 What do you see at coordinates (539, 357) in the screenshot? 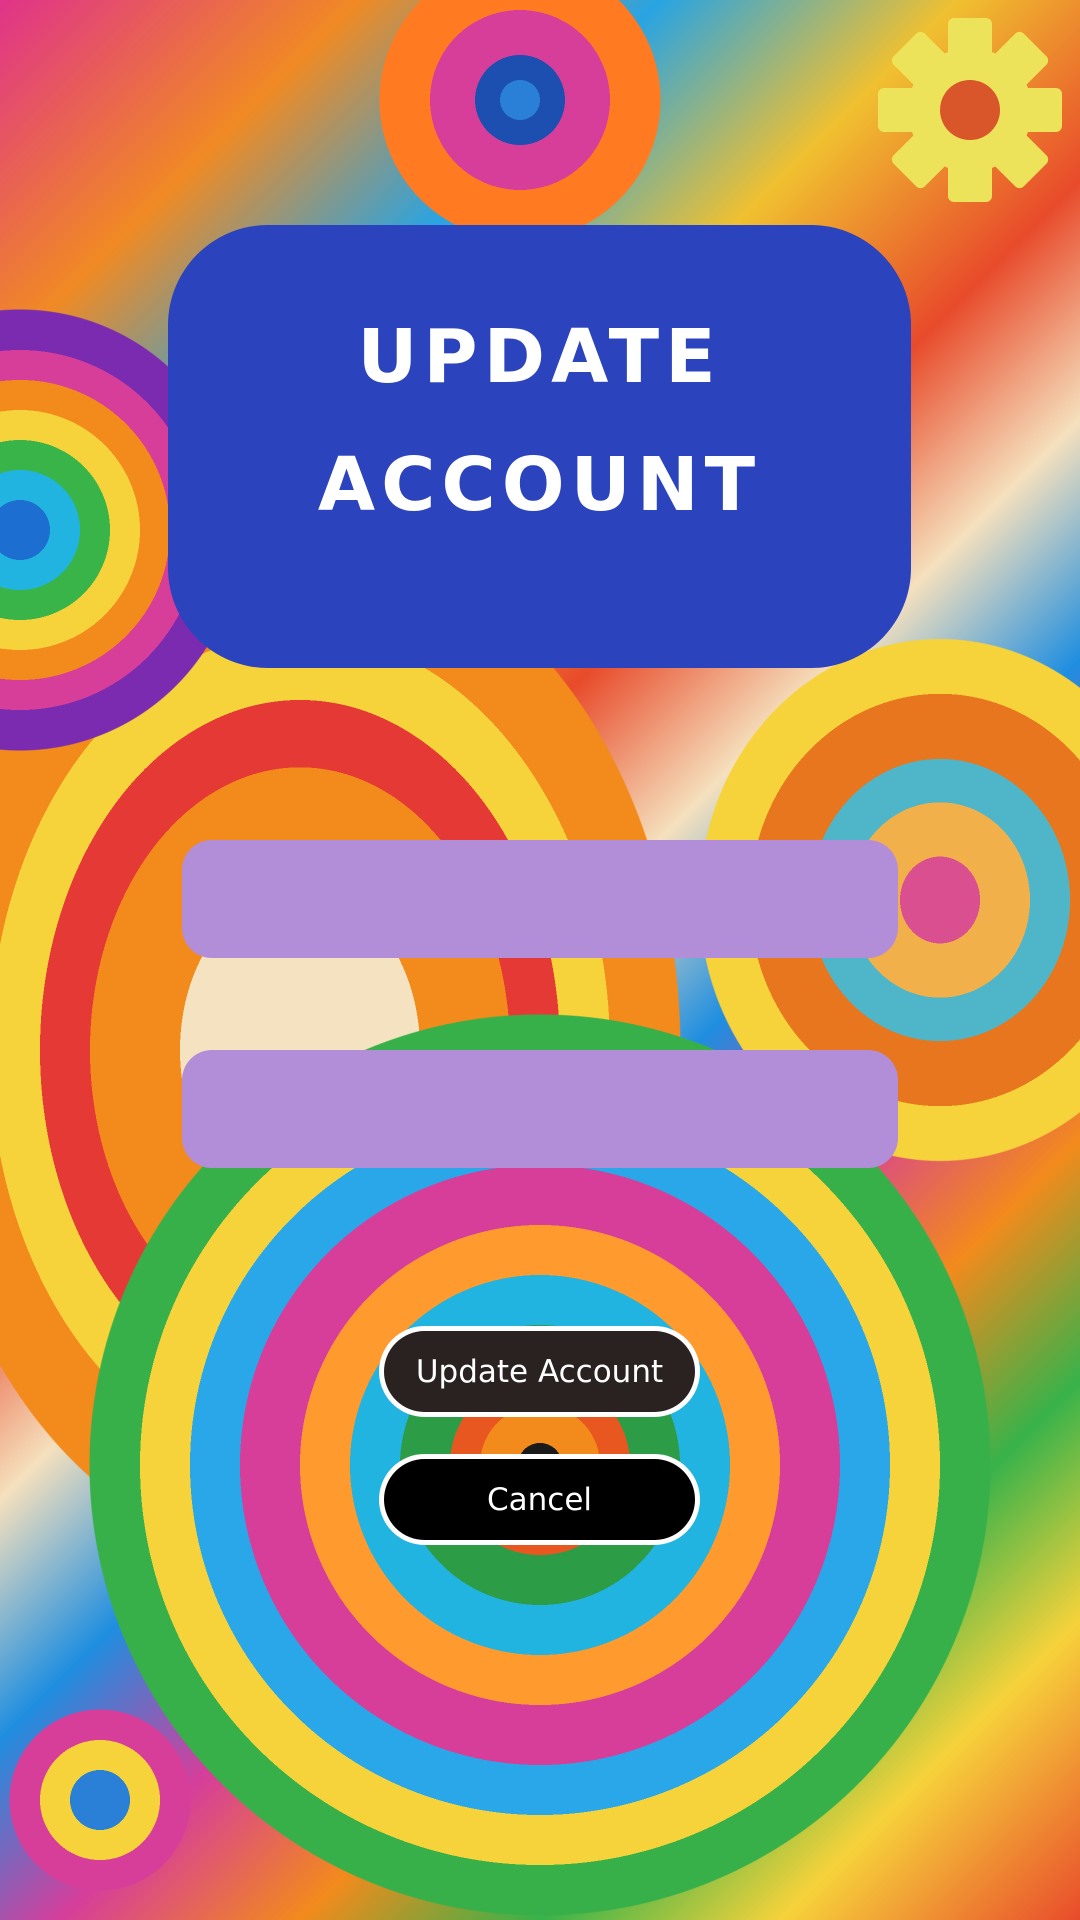
I see `page-title-line-1: UPDATE` at bounding box center [539, 357].